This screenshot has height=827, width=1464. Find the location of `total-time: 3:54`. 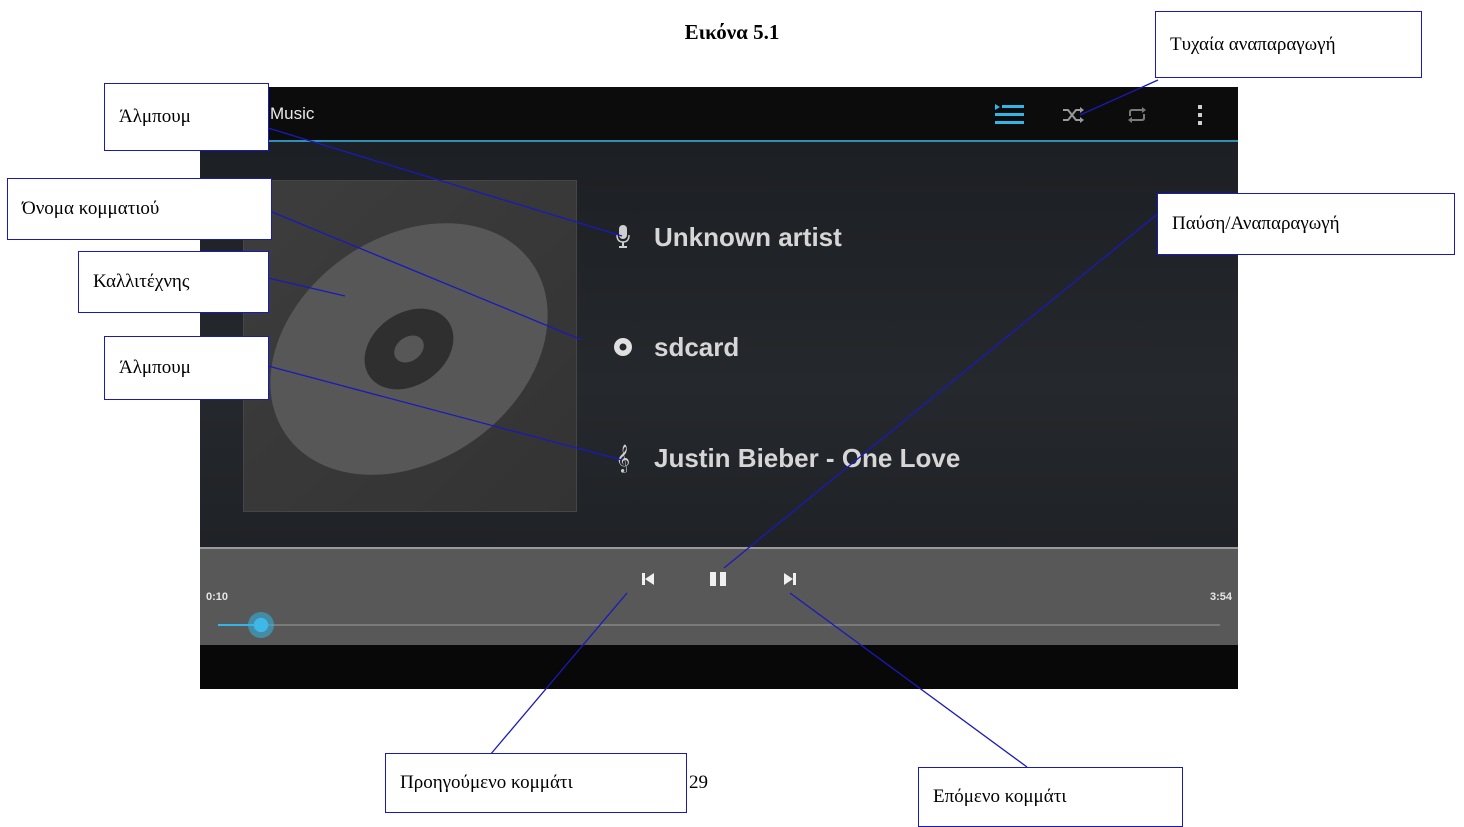

total-time: 3:54 is located at coordinates (1220, 597).